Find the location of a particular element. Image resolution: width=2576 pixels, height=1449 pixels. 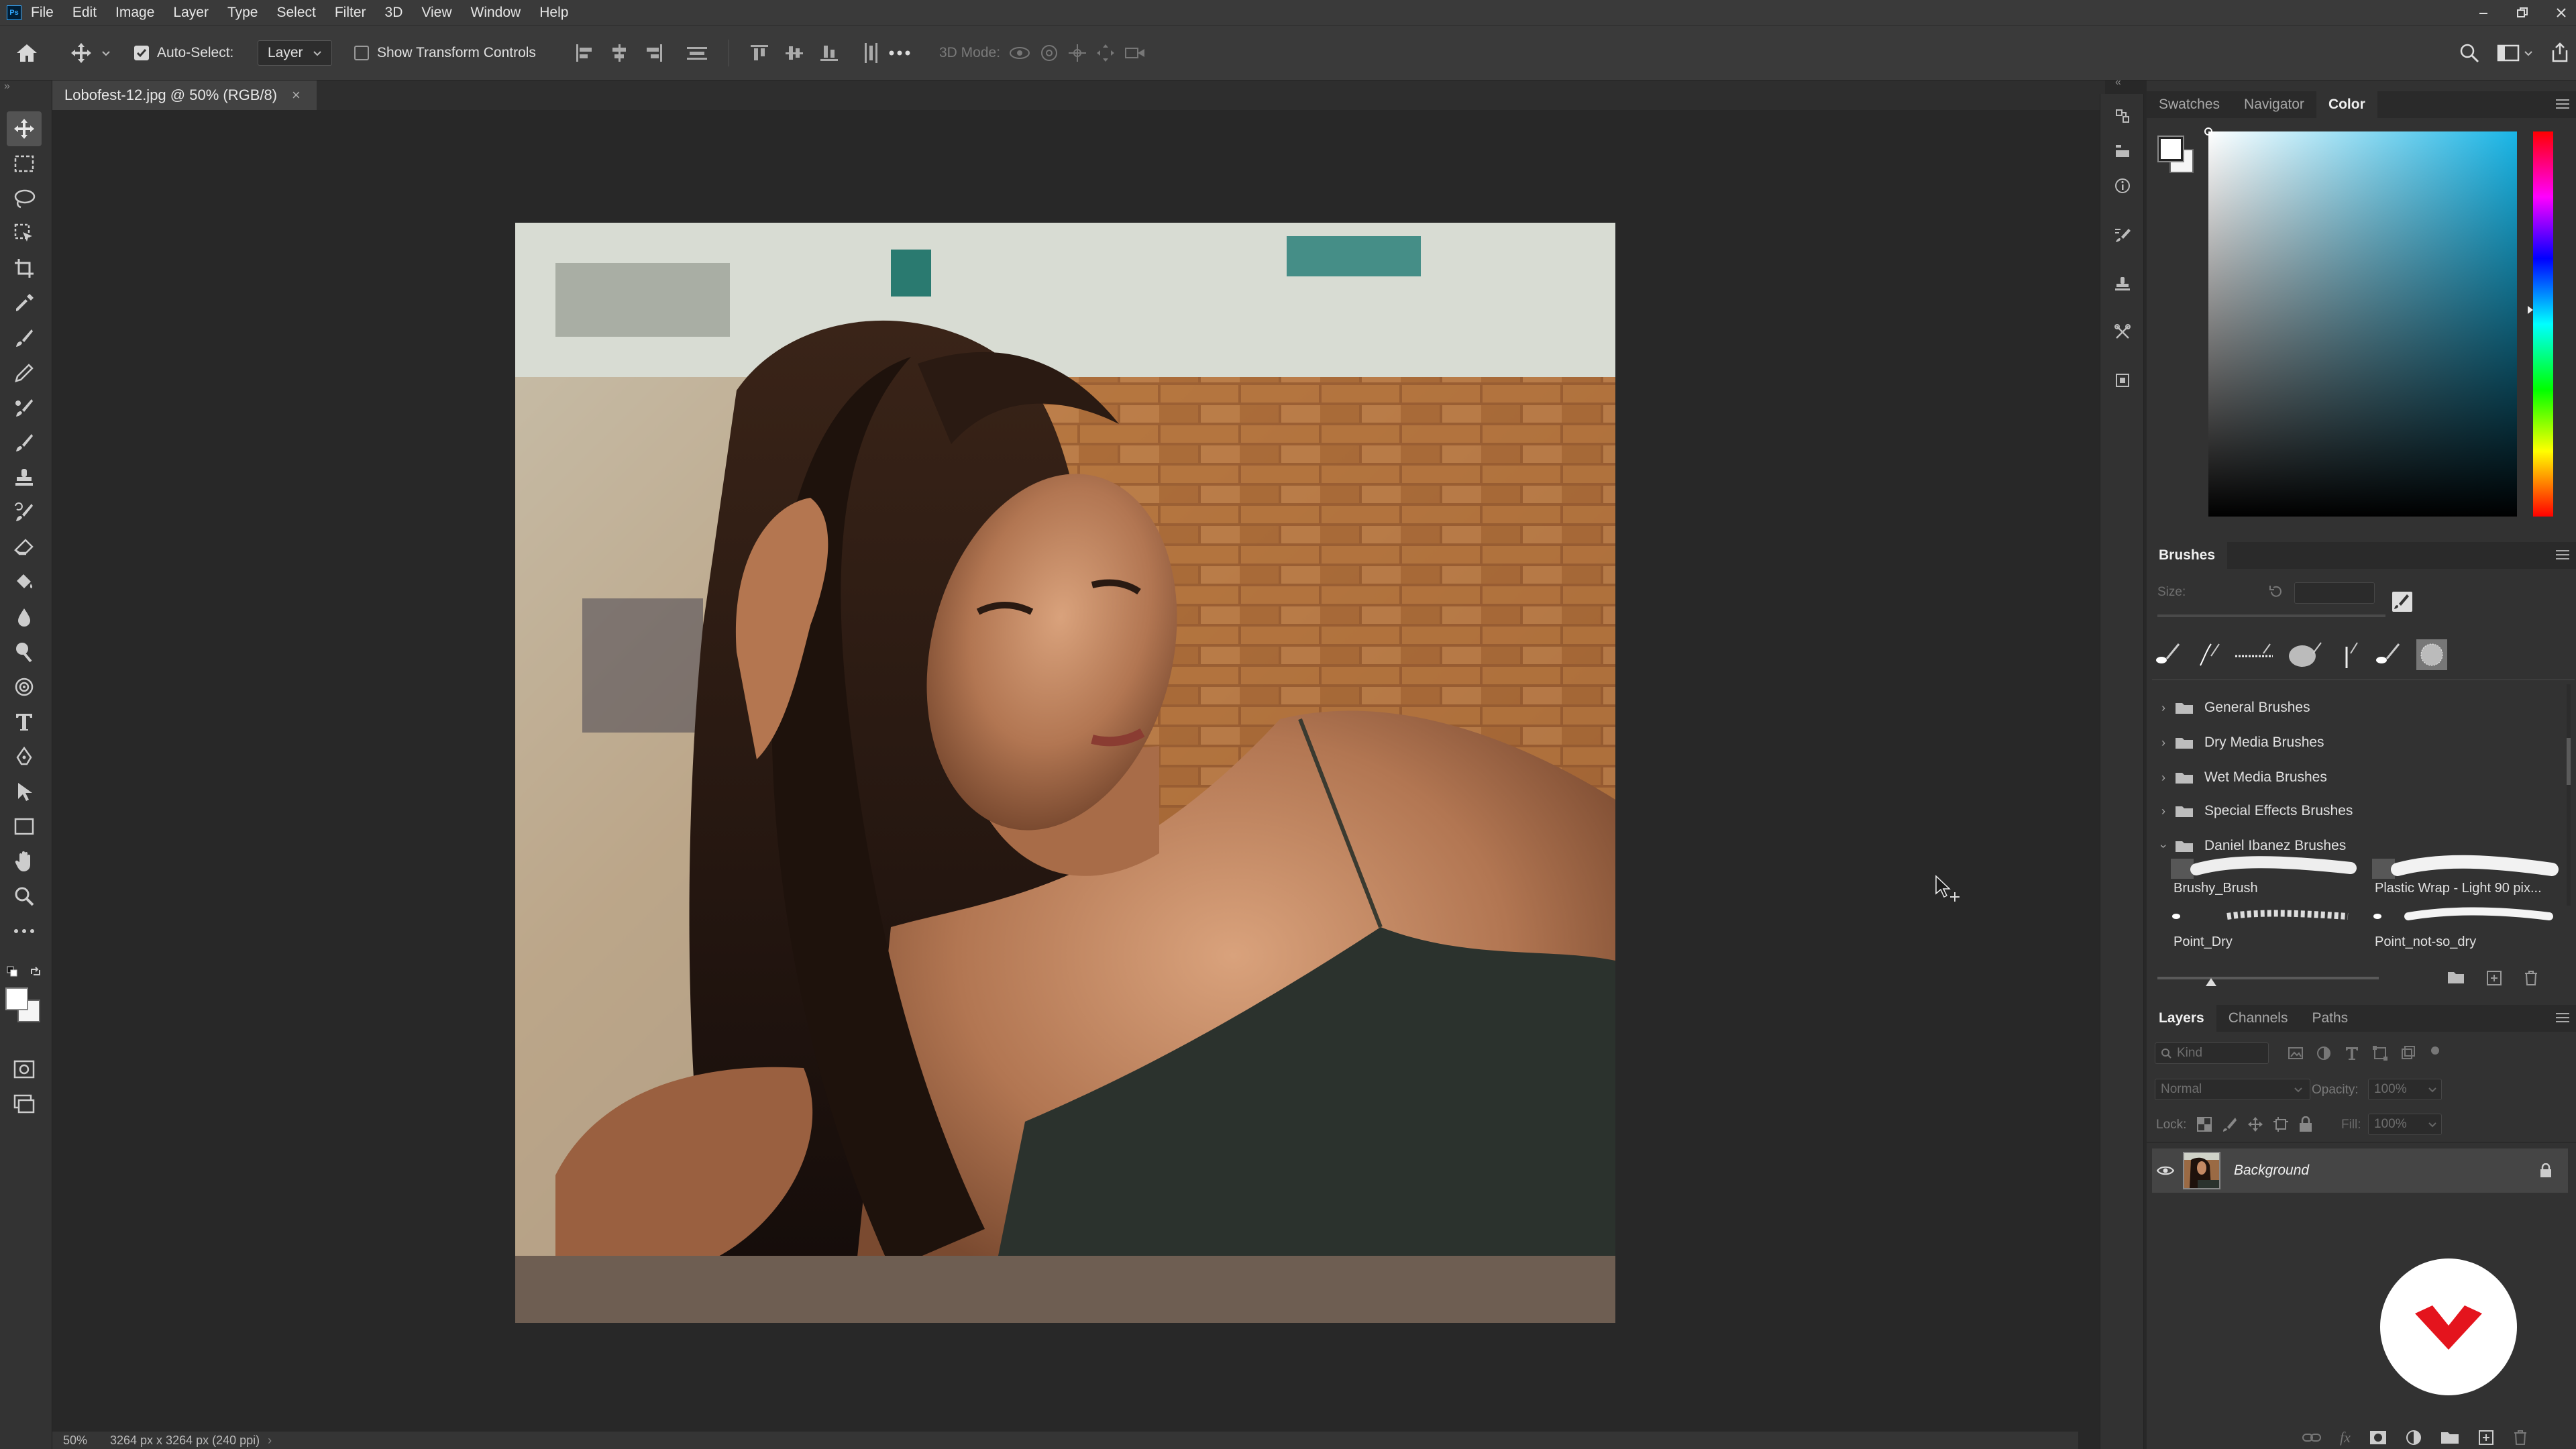

tab-brushes: Brushes is located at coordinates (2187, 555).